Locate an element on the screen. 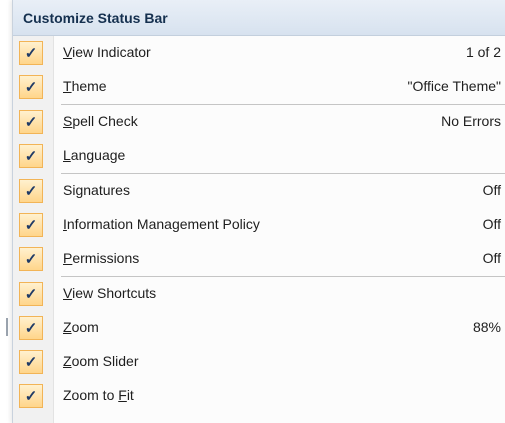  menu-item-label: Zoom Slider is located at coordinates (100, 361).